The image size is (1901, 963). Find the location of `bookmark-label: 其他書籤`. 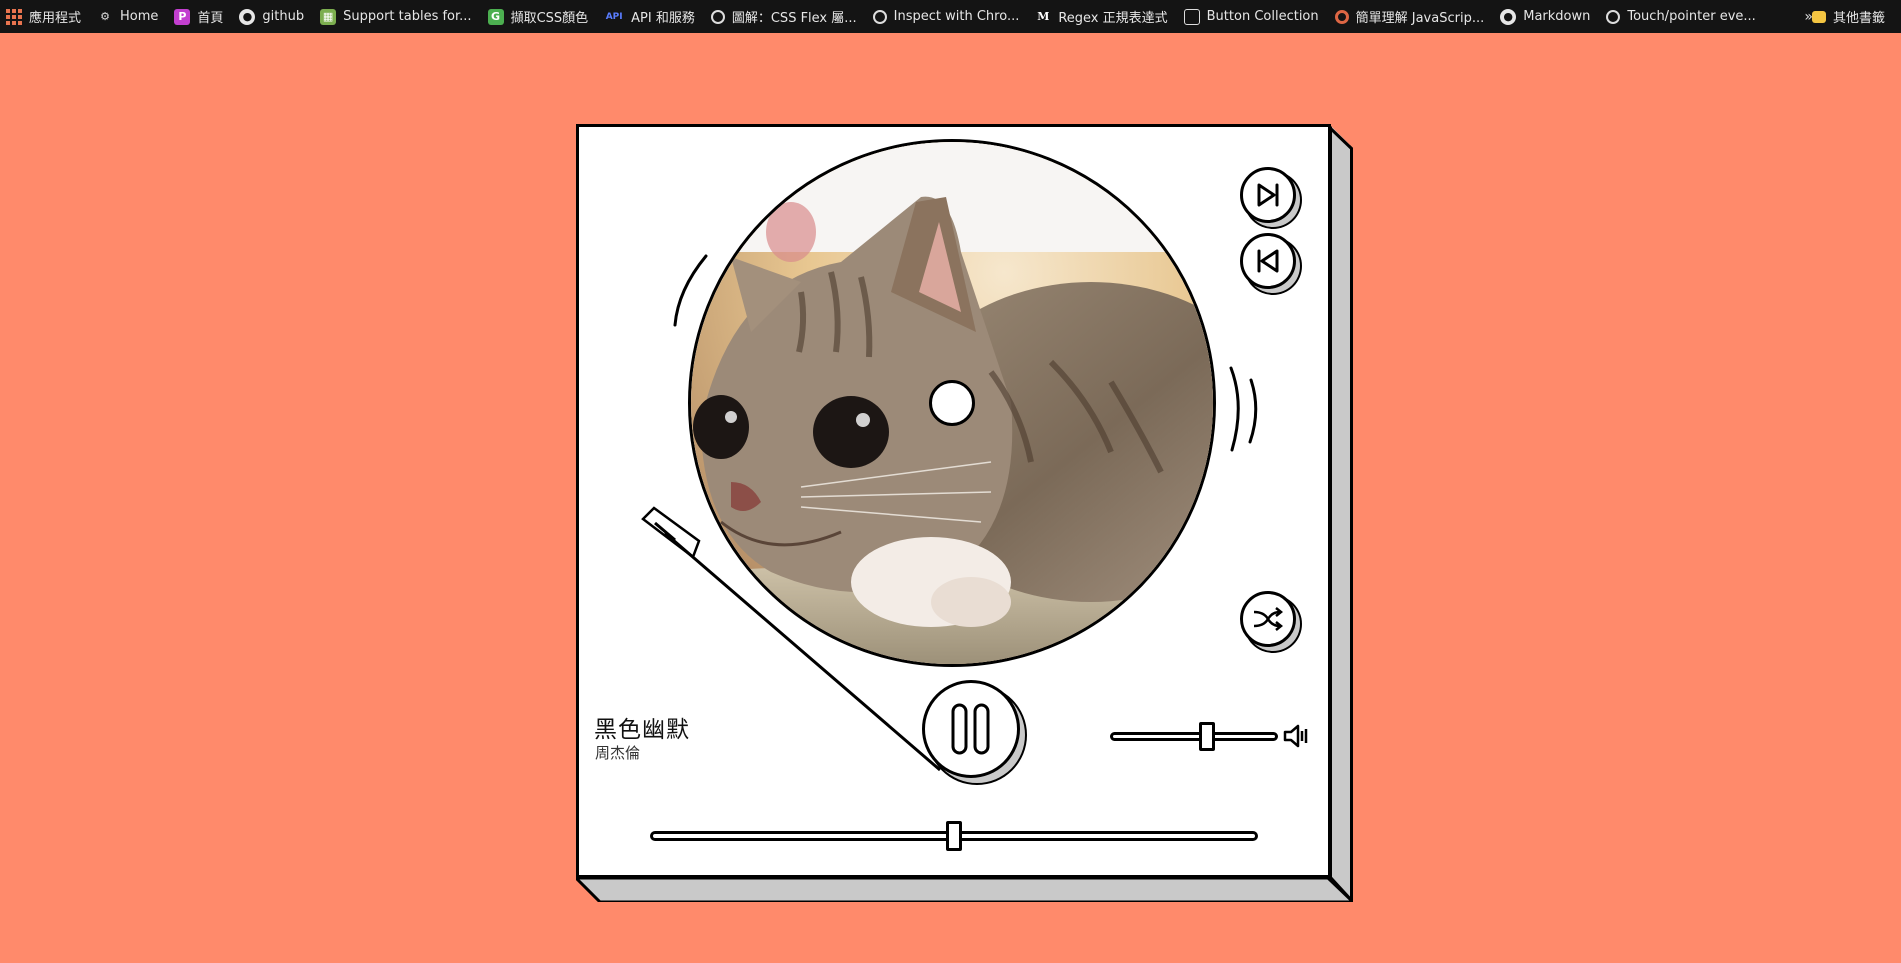

bookmark-label: 其他書籤 is located at coordinates (1858, 18).